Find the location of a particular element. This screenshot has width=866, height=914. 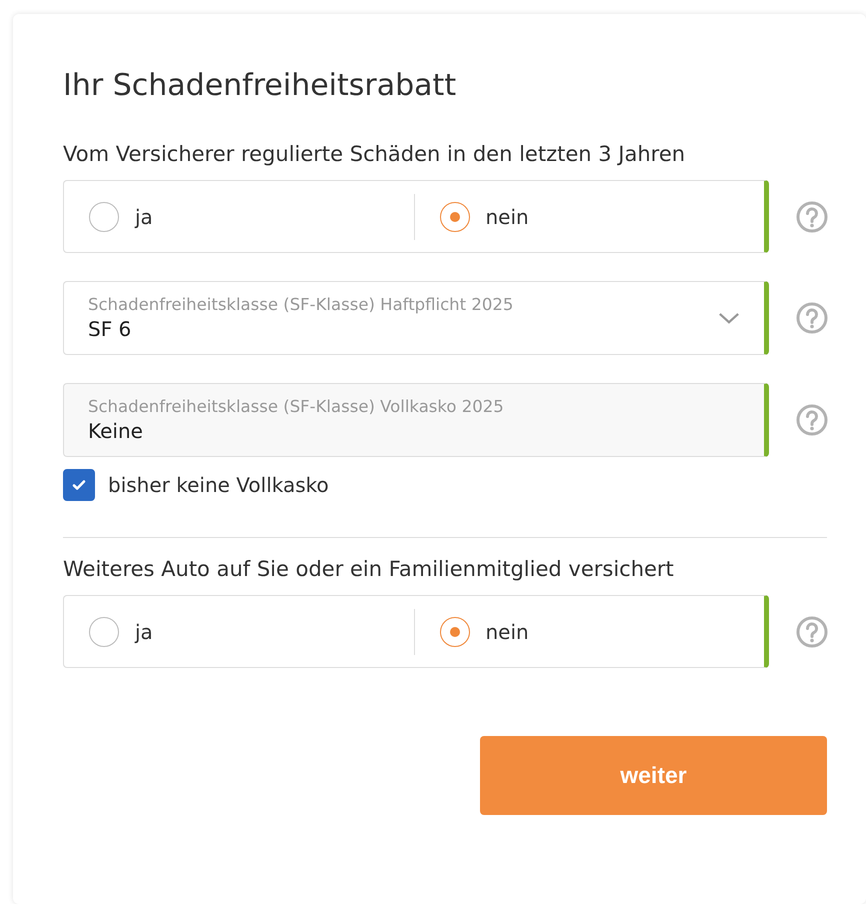

checkbox is located at coordinates (79, 485).